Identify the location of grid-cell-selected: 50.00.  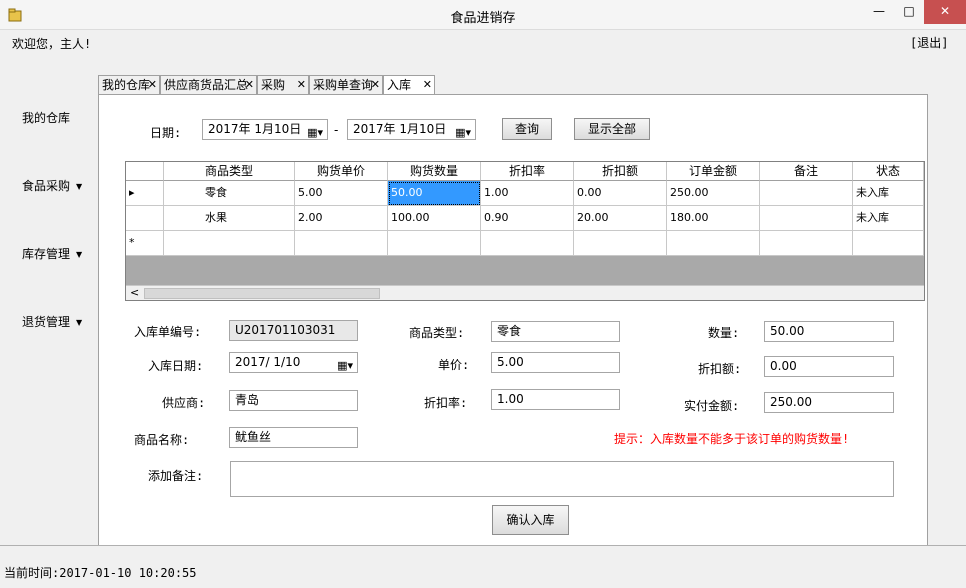
(434, 193).